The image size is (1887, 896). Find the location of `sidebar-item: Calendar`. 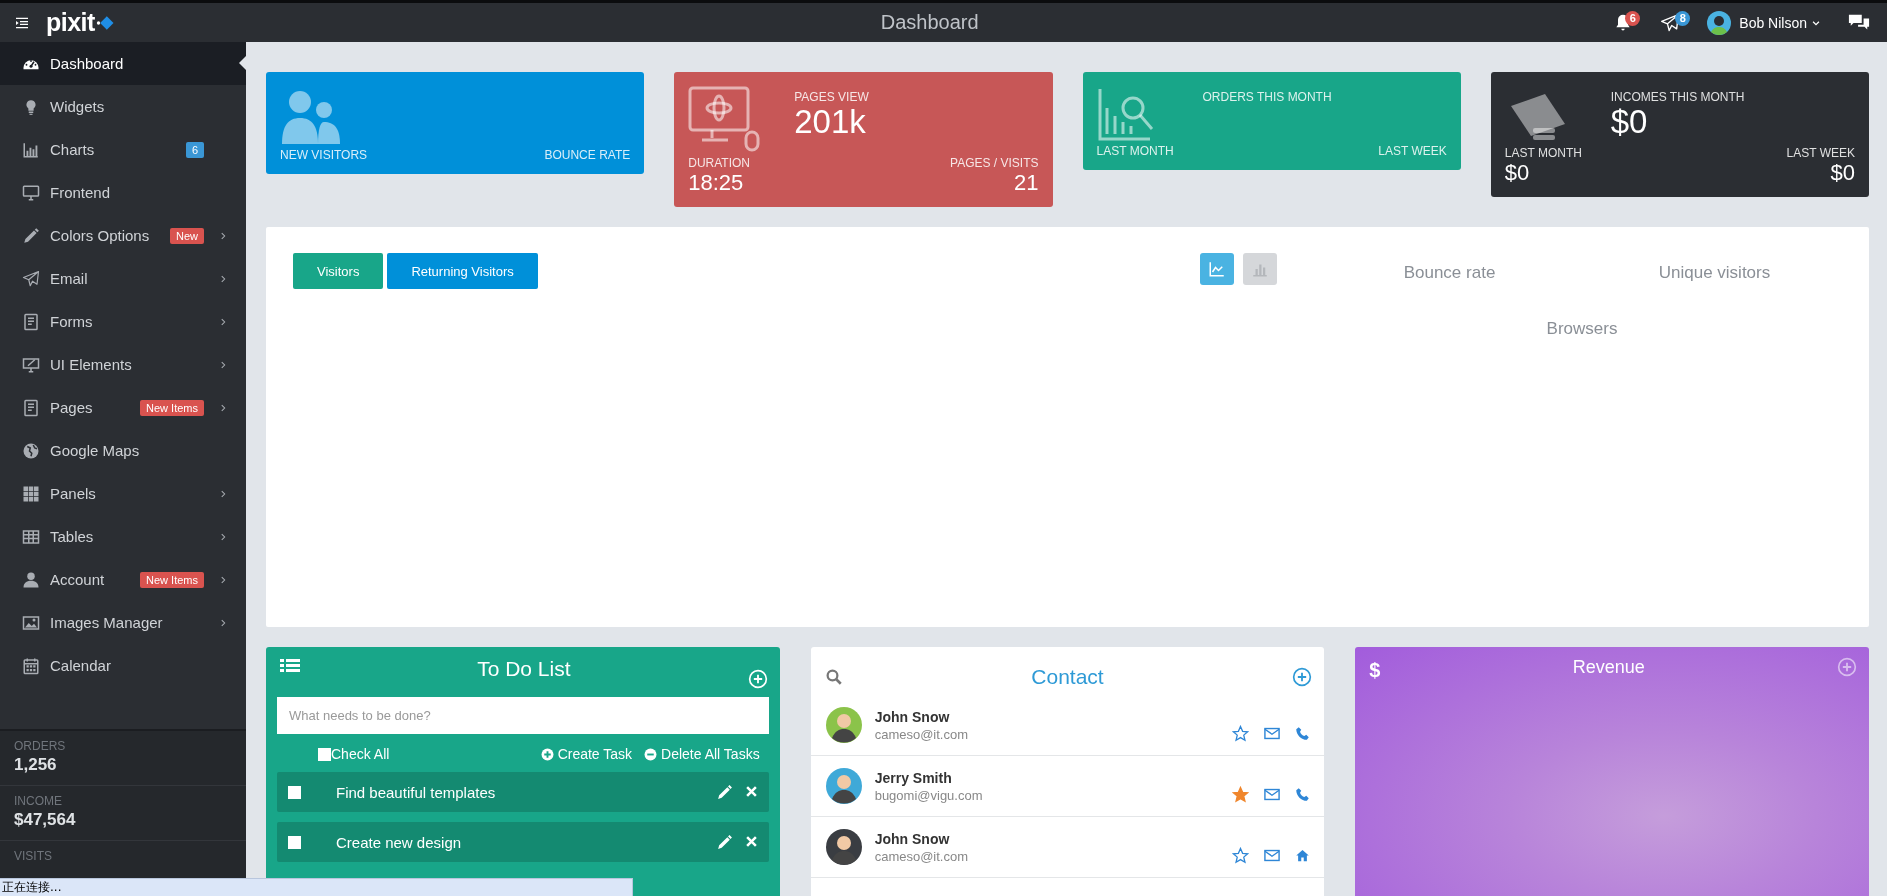

sidebar-item: Calendar is located at coordinates (123, 665).